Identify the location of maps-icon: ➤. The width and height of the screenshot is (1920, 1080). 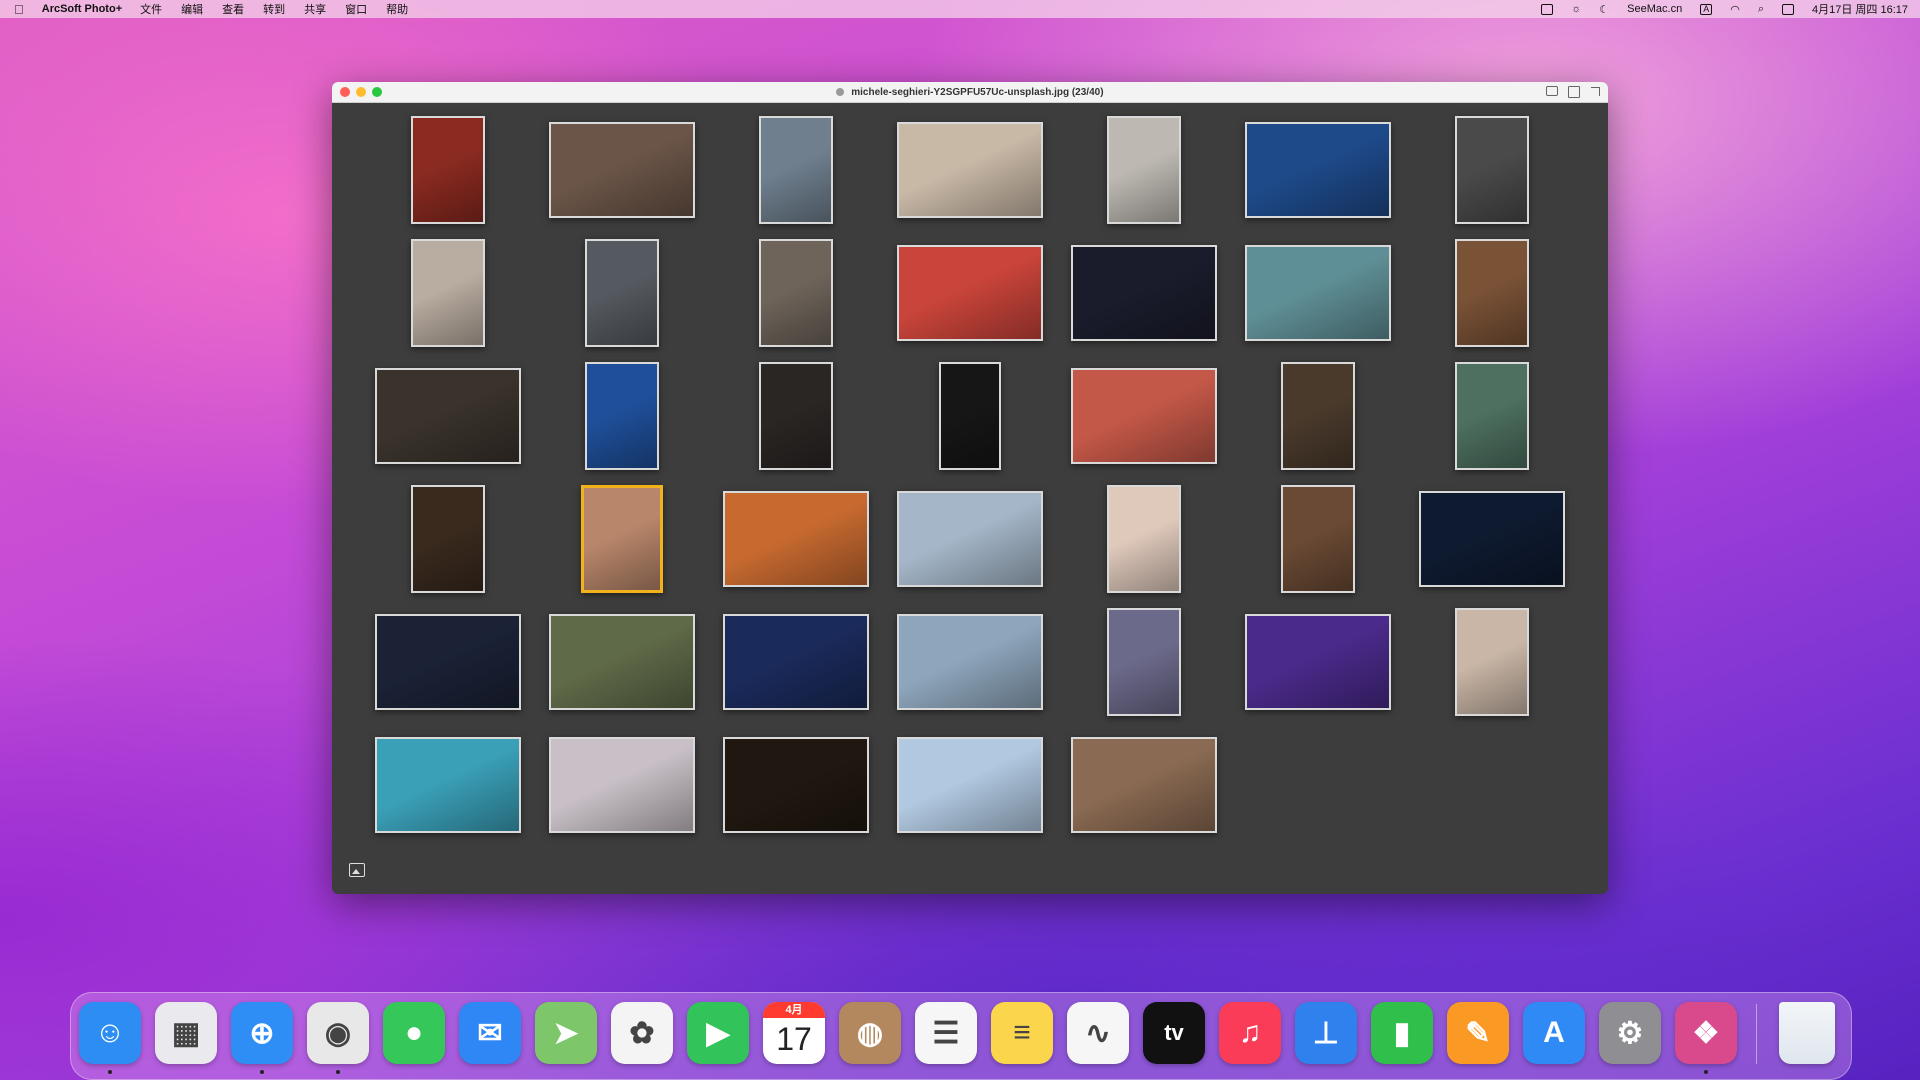
(566, 1033).